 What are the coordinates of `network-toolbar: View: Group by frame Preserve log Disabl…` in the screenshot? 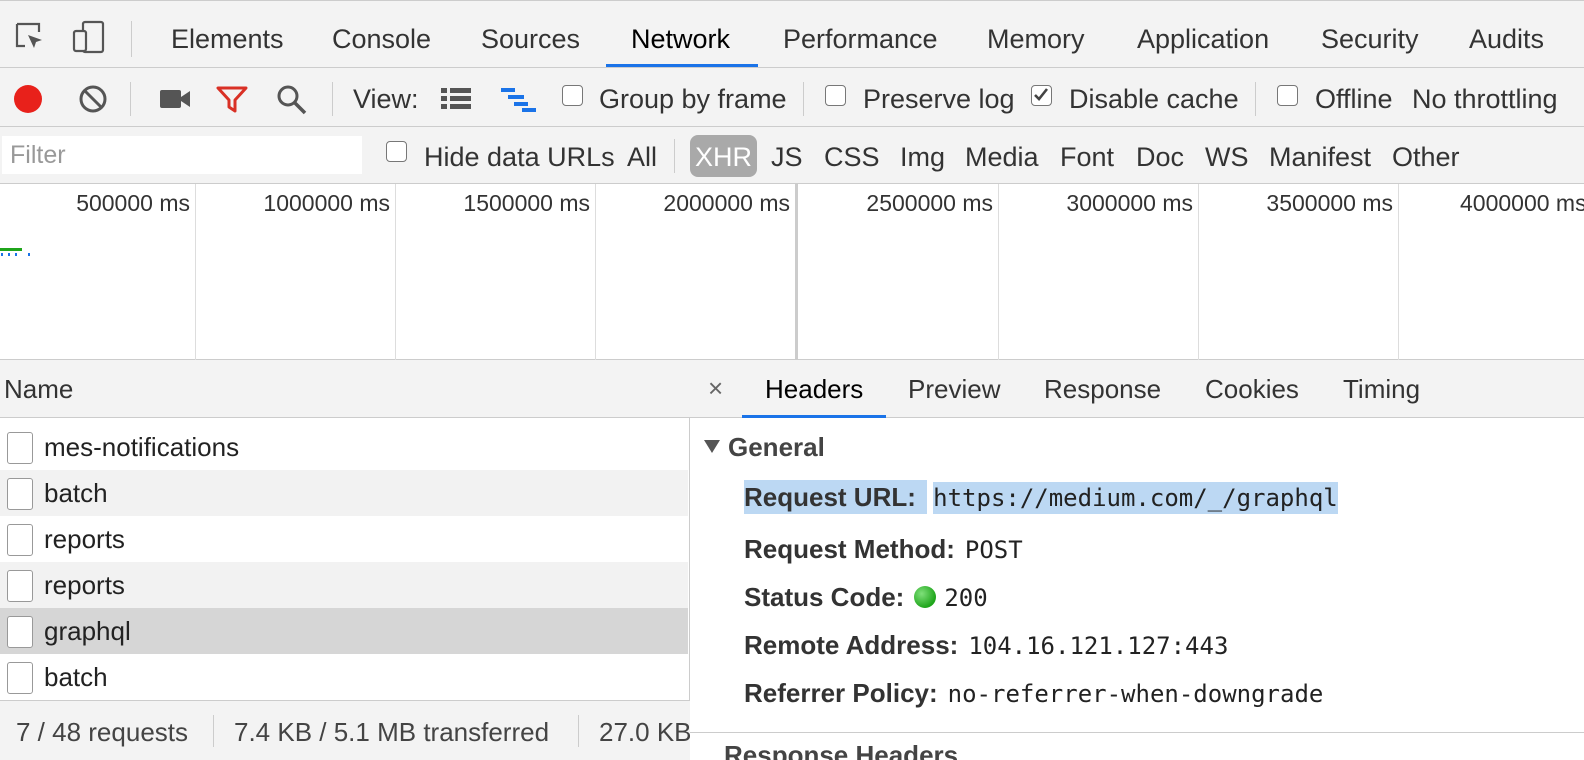 It's located at (792, 97).